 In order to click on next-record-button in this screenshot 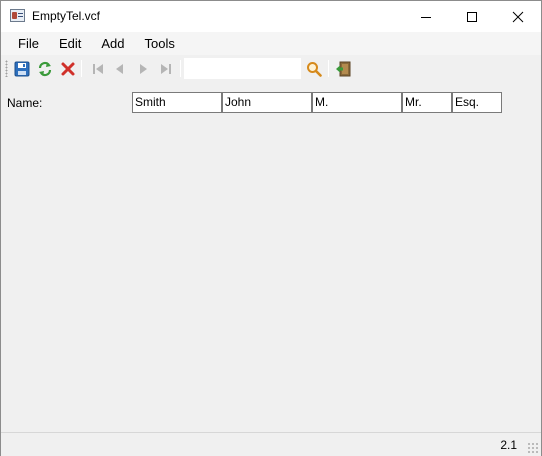, I will do `click(142, 68)`.